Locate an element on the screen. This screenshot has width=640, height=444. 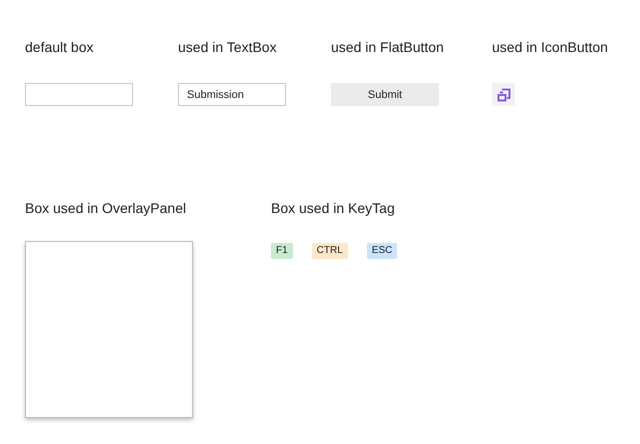
icon-button is located at coordinates (503, 94).